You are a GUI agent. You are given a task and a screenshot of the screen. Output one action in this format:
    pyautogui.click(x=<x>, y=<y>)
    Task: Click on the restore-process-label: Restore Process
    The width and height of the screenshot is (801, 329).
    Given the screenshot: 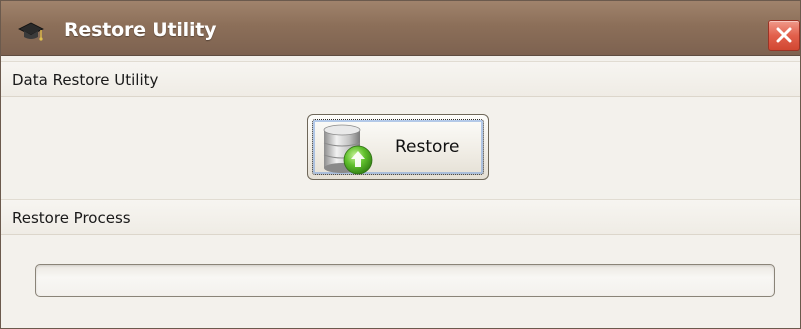 What is the action you would take?
    pyautogui.click(x=71, y=218)
    